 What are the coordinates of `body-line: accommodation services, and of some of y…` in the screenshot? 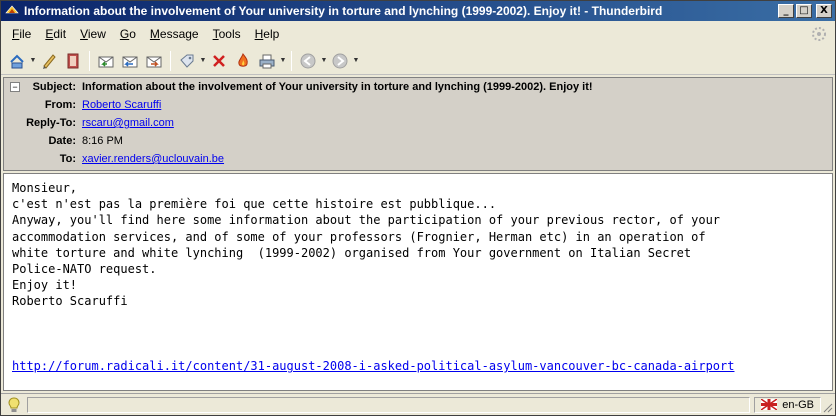 It's located at (359, 236).